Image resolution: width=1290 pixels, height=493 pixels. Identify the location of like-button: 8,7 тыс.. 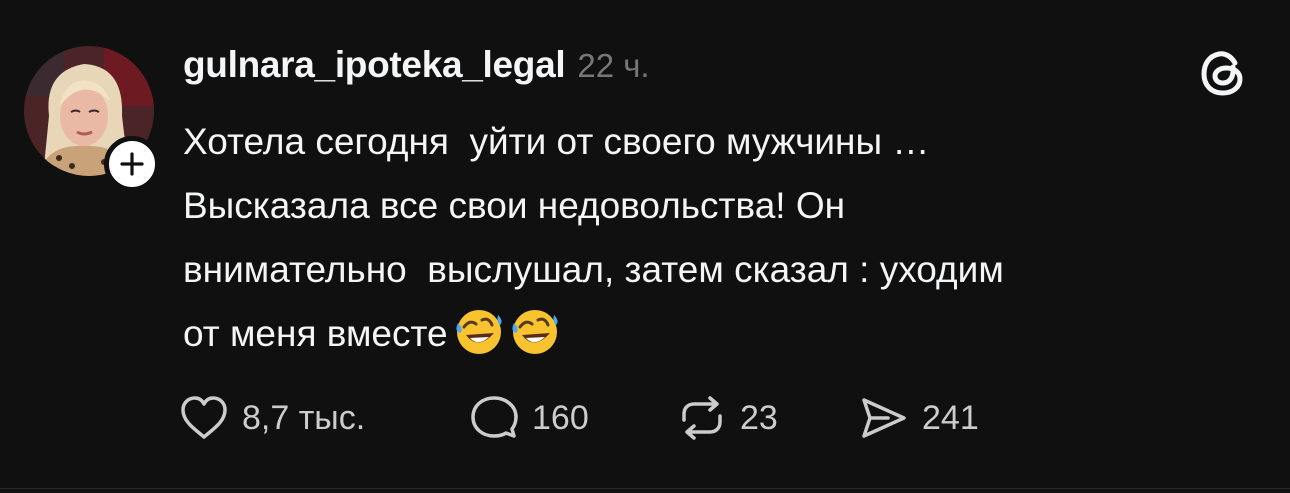
(271, 418).